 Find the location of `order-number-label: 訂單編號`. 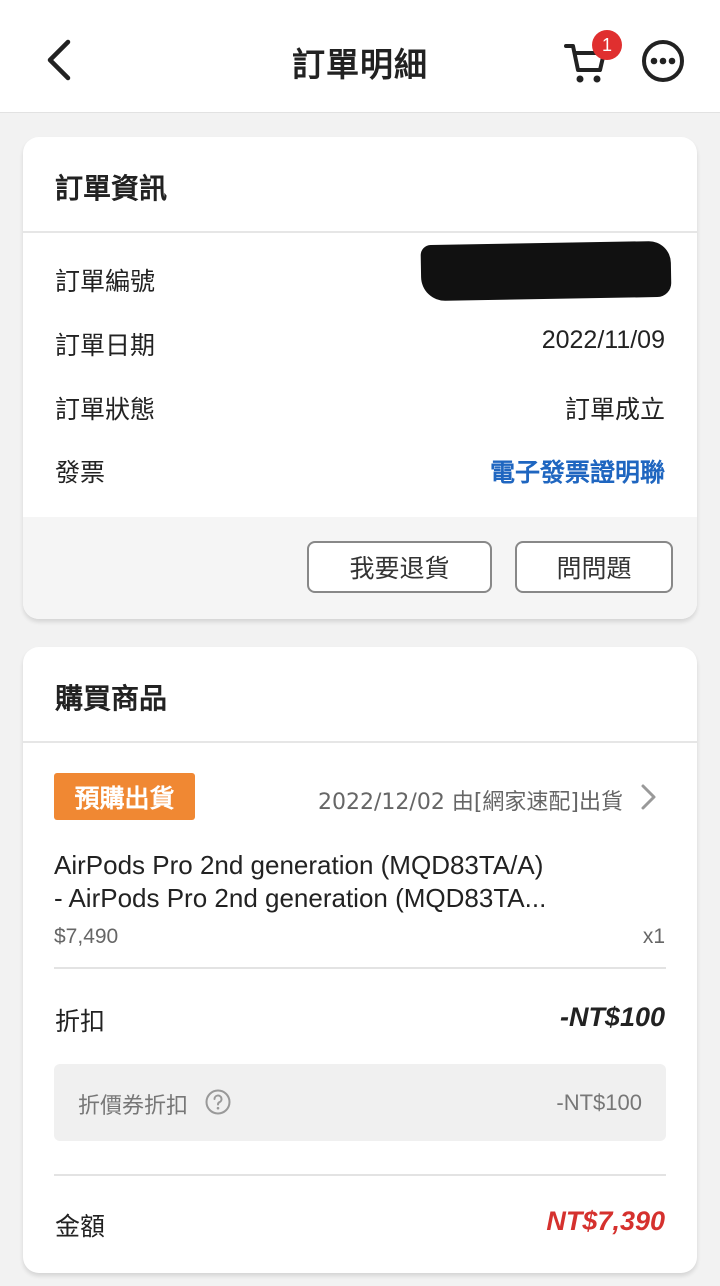

order-number-label: 訂單編號 is located at coordinates (105, 281).